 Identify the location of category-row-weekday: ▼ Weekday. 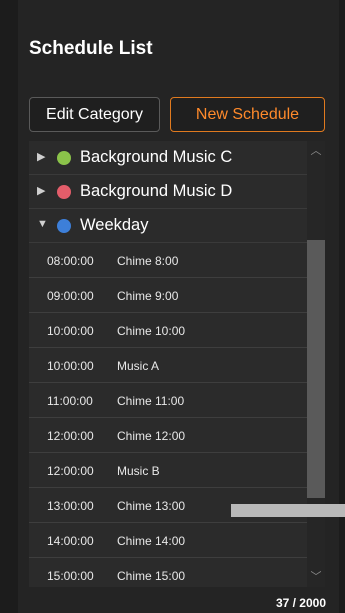
(168, 226).